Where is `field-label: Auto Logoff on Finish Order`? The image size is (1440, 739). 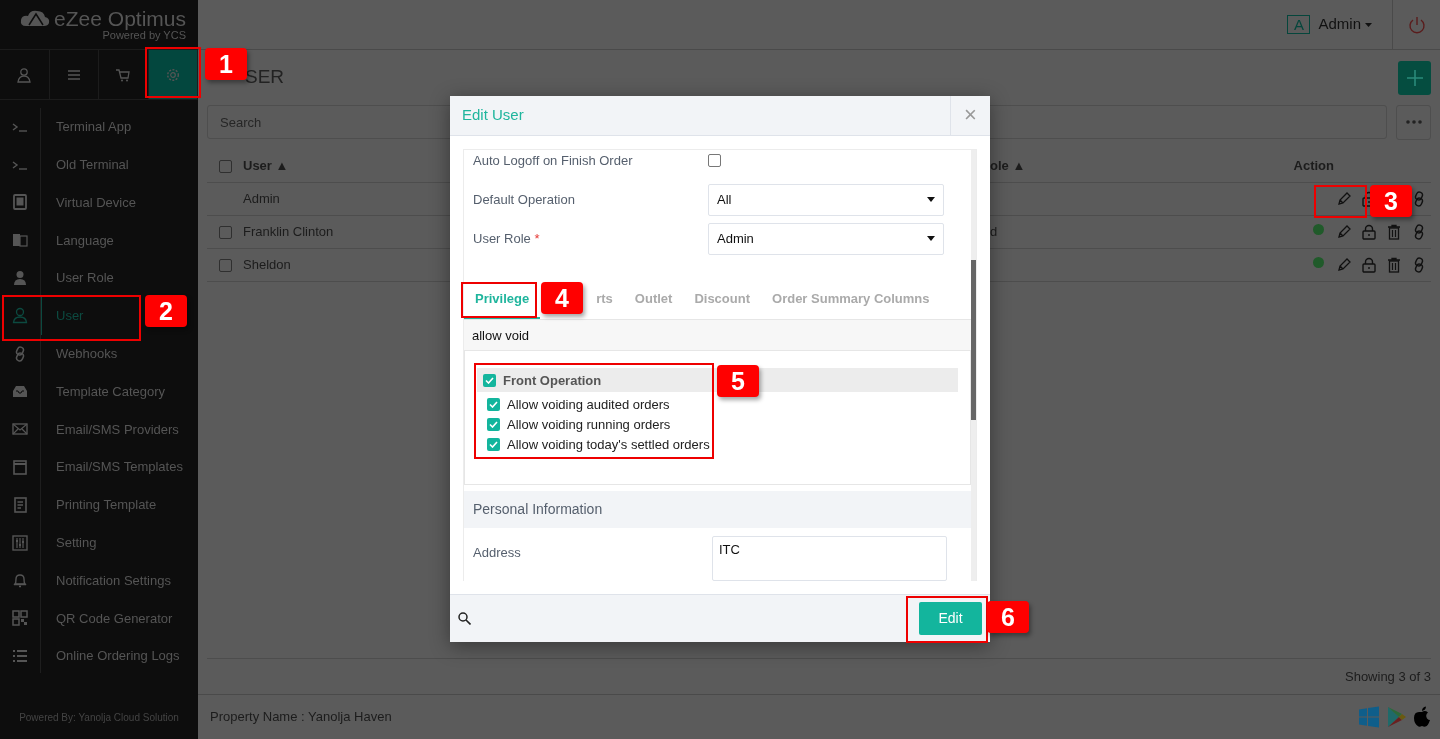
field-label: Auto Logoff on Finish Order is located at coordinates (553, 161).